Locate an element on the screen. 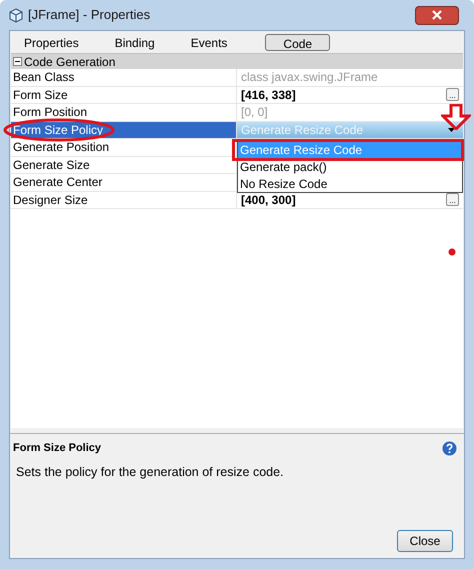 The image size is (474, 569). category-label: Code Generation is located at coordinates (70, 62).